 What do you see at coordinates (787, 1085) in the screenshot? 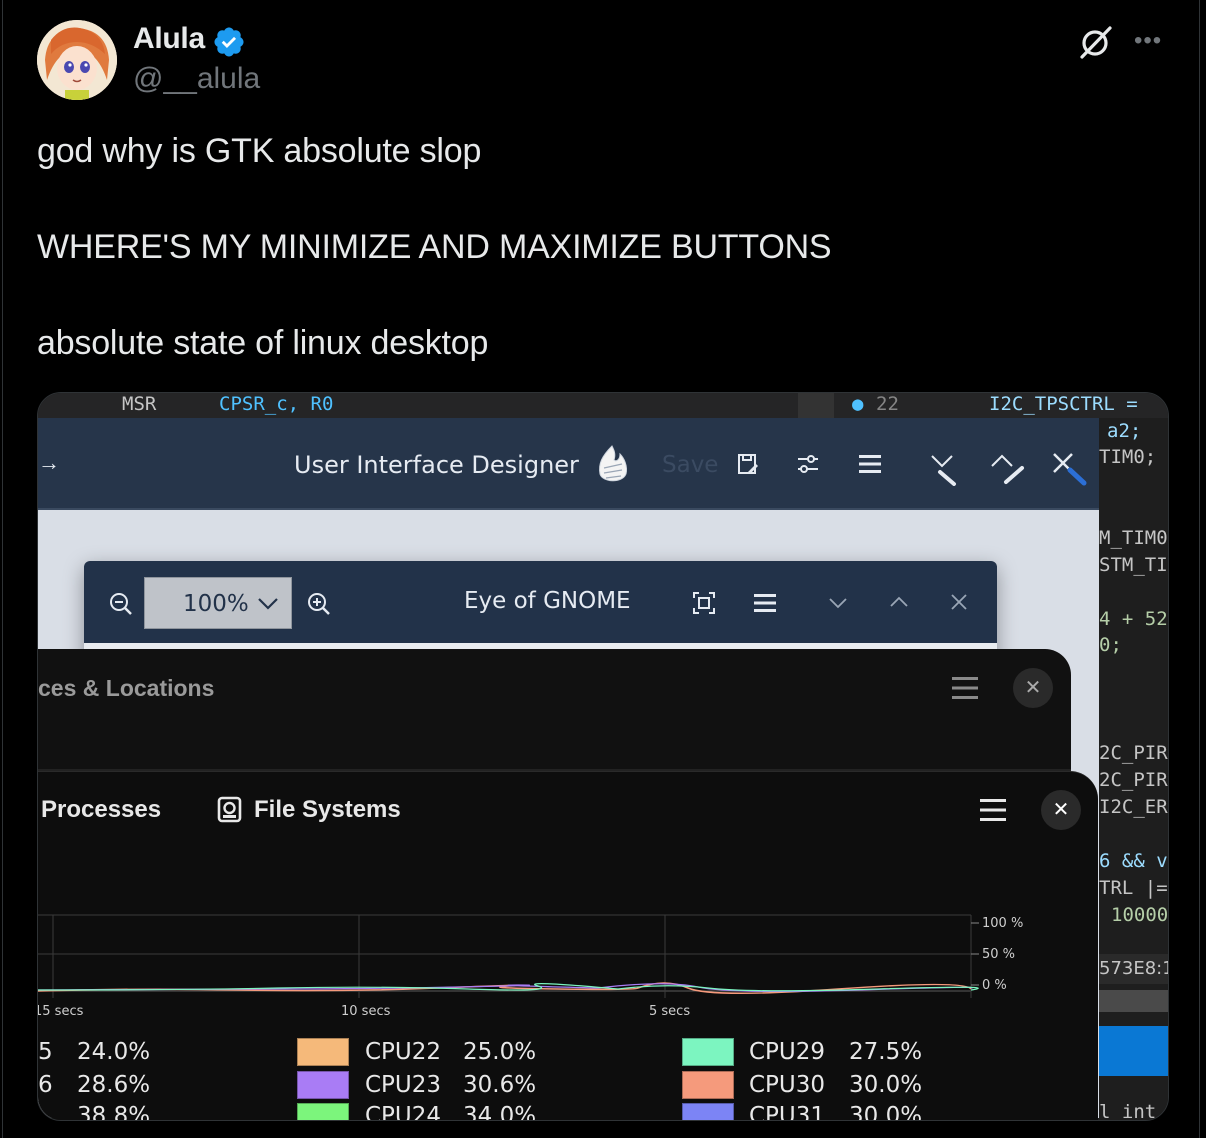
I see `cpu-name: CPU30` at bounding box center [787, 1085].